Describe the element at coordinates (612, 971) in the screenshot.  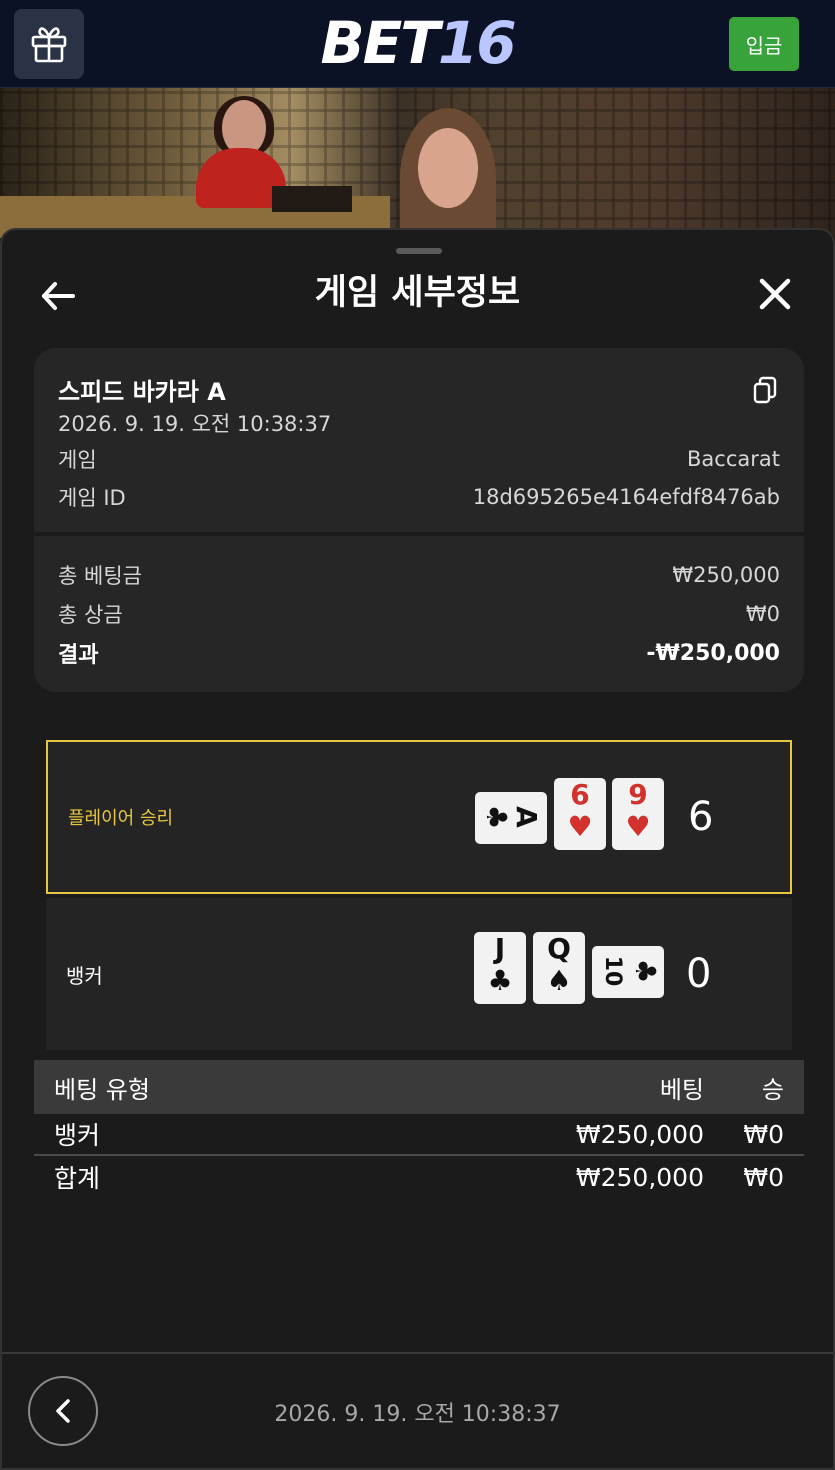
I see `card-rank: 10` at that location.